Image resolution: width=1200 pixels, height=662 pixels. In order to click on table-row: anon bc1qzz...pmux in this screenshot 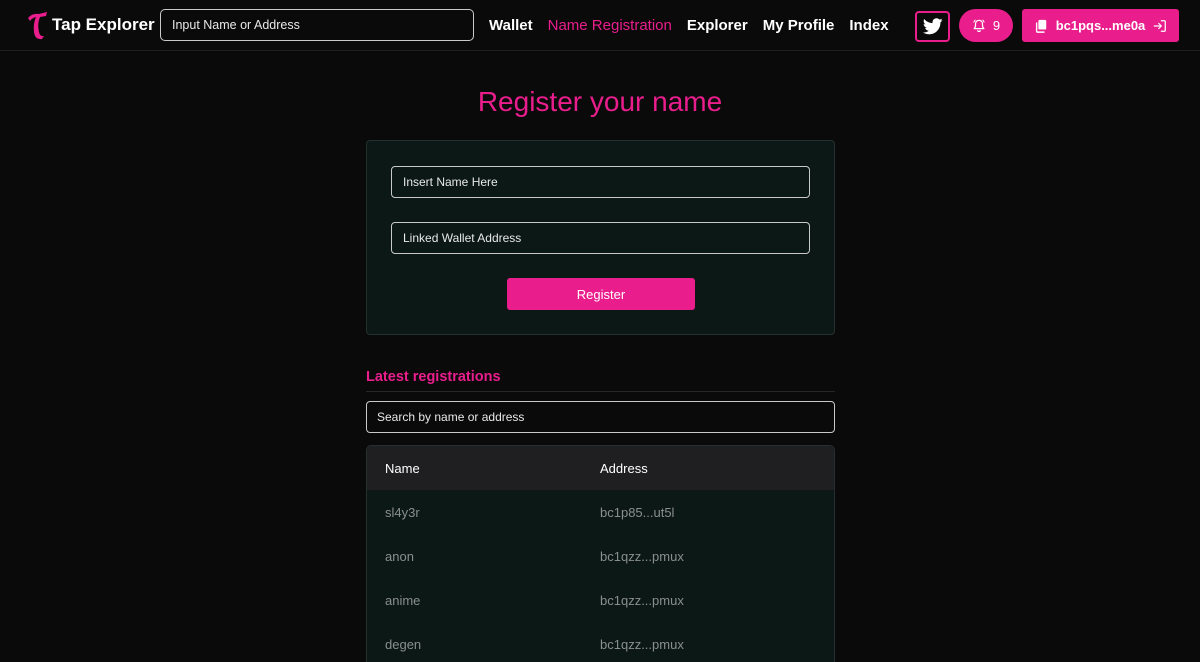, I will do `click(600, 556)`.